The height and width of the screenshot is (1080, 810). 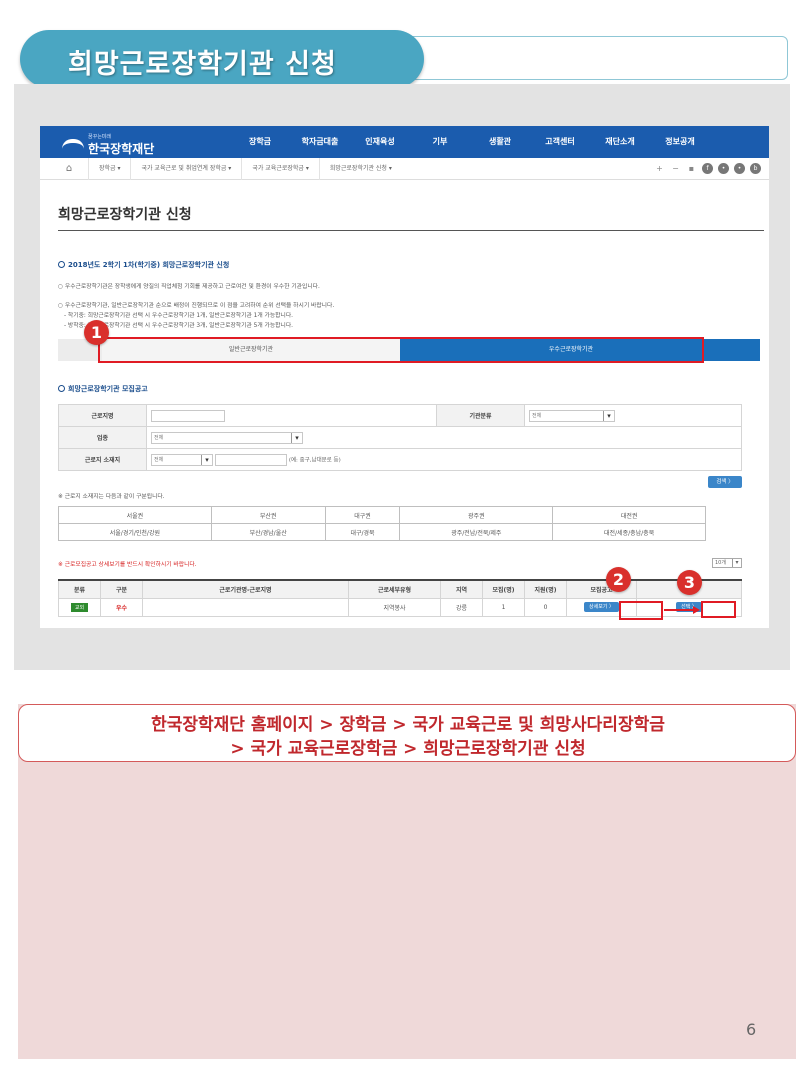 What do you see at coordinates (135, 532) in the screenshot?
I see `region-value-seoul: 서울/경기/인천/강원` at bounding box center [135, 532].